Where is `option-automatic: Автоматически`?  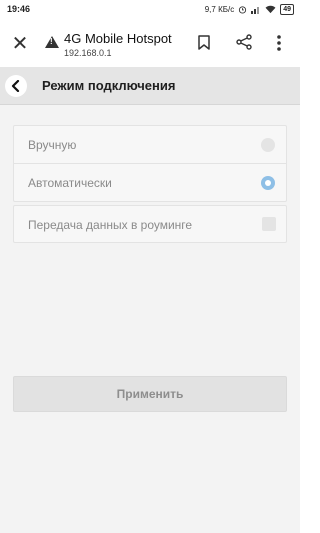 option-automatic: Автоматически is located at coordinates (150, 183).